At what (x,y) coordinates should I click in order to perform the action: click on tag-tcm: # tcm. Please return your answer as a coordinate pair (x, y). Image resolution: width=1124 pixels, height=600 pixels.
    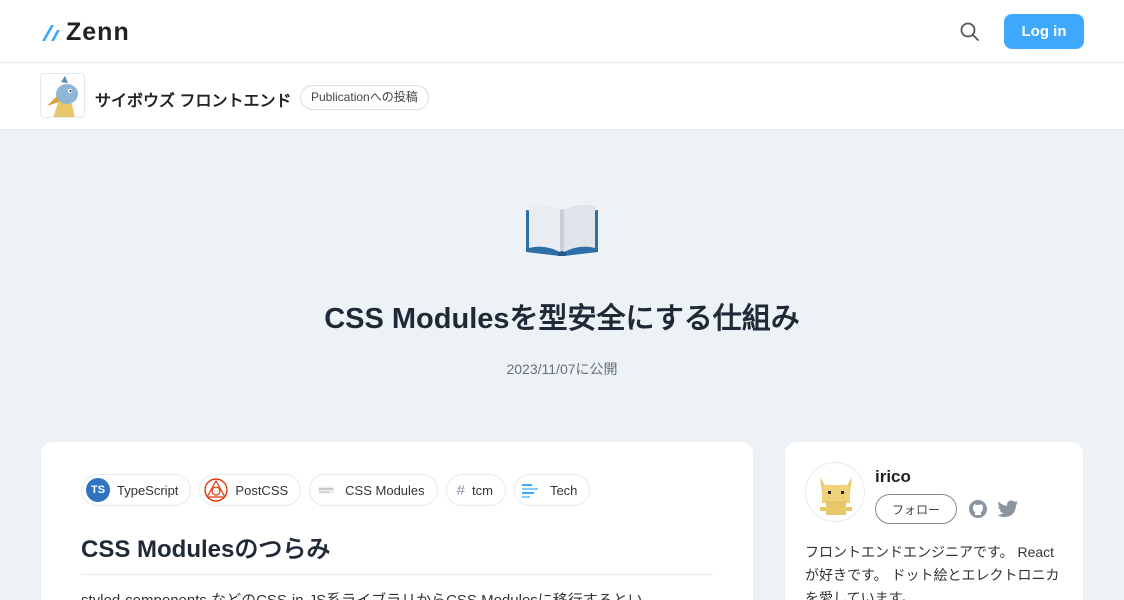
    Looking at the image, I should click on (475, 490).